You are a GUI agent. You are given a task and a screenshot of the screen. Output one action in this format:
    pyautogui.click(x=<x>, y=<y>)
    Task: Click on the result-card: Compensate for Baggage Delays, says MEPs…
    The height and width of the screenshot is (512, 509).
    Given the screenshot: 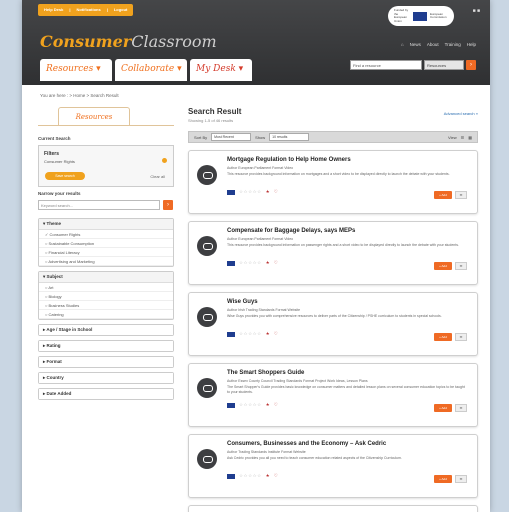 What is the action you would take?
    pyautogui.click(x=333, y=253)
    